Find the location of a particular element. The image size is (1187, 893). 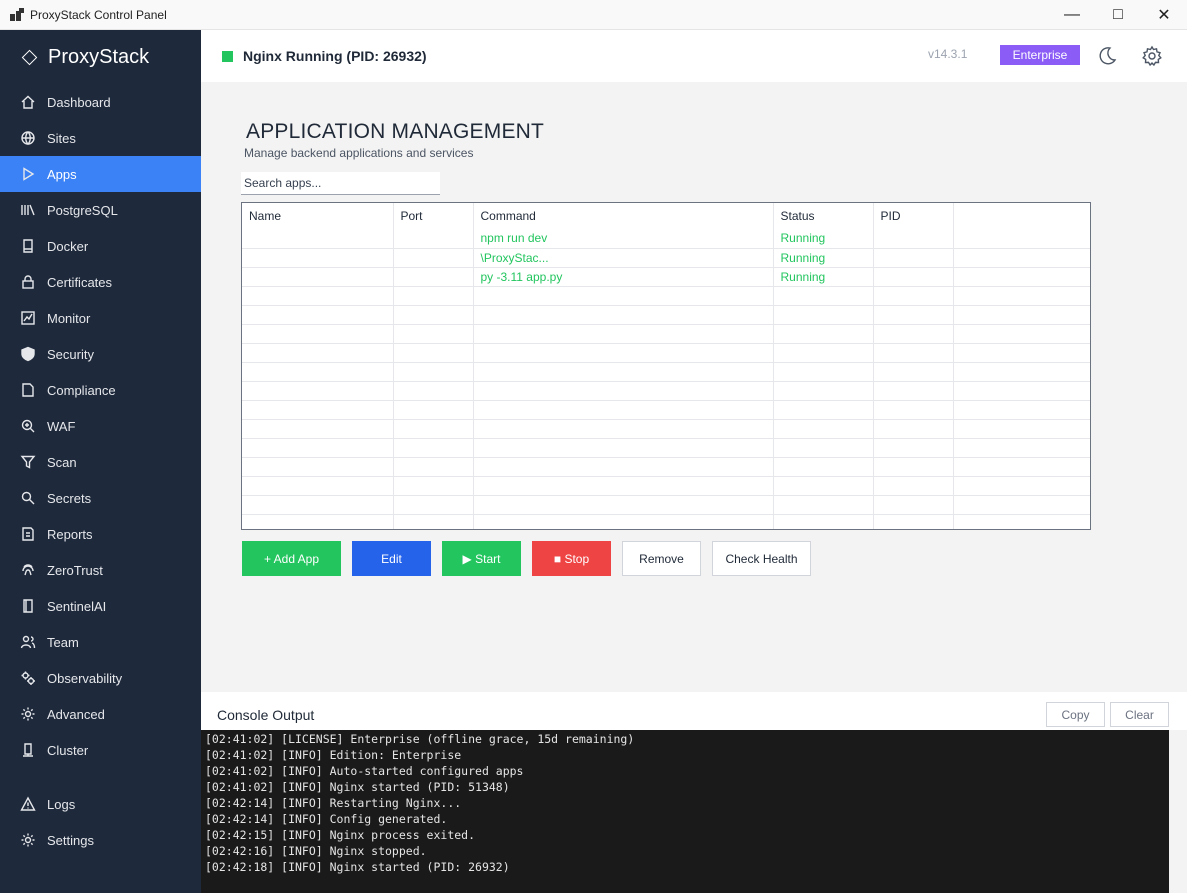

minimize-button: — is located at coordinates (1072, 15).